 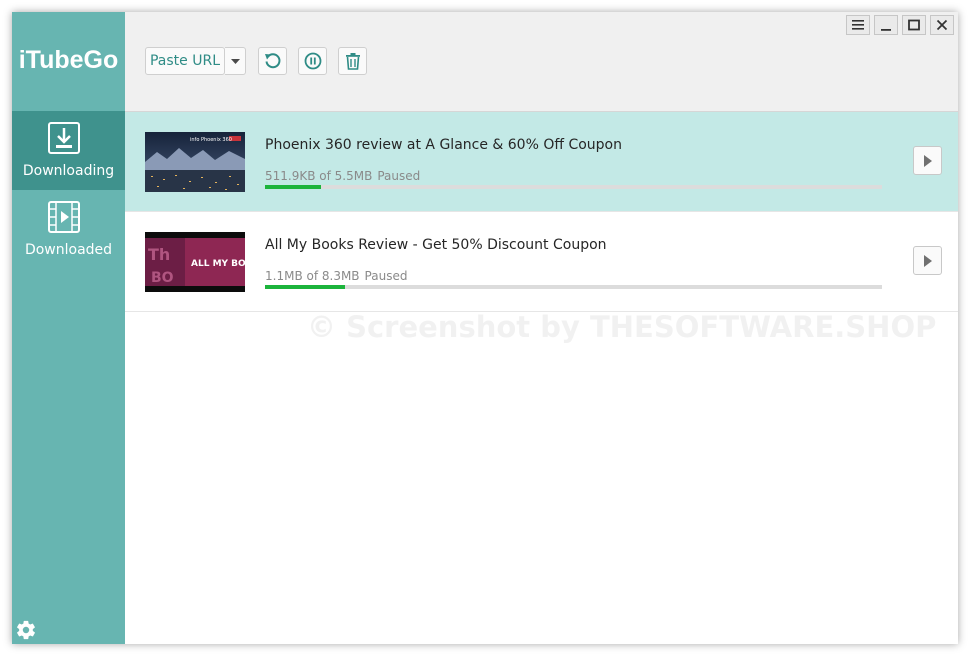 I want to click on pause-all-button, so click(x=312, y=61).